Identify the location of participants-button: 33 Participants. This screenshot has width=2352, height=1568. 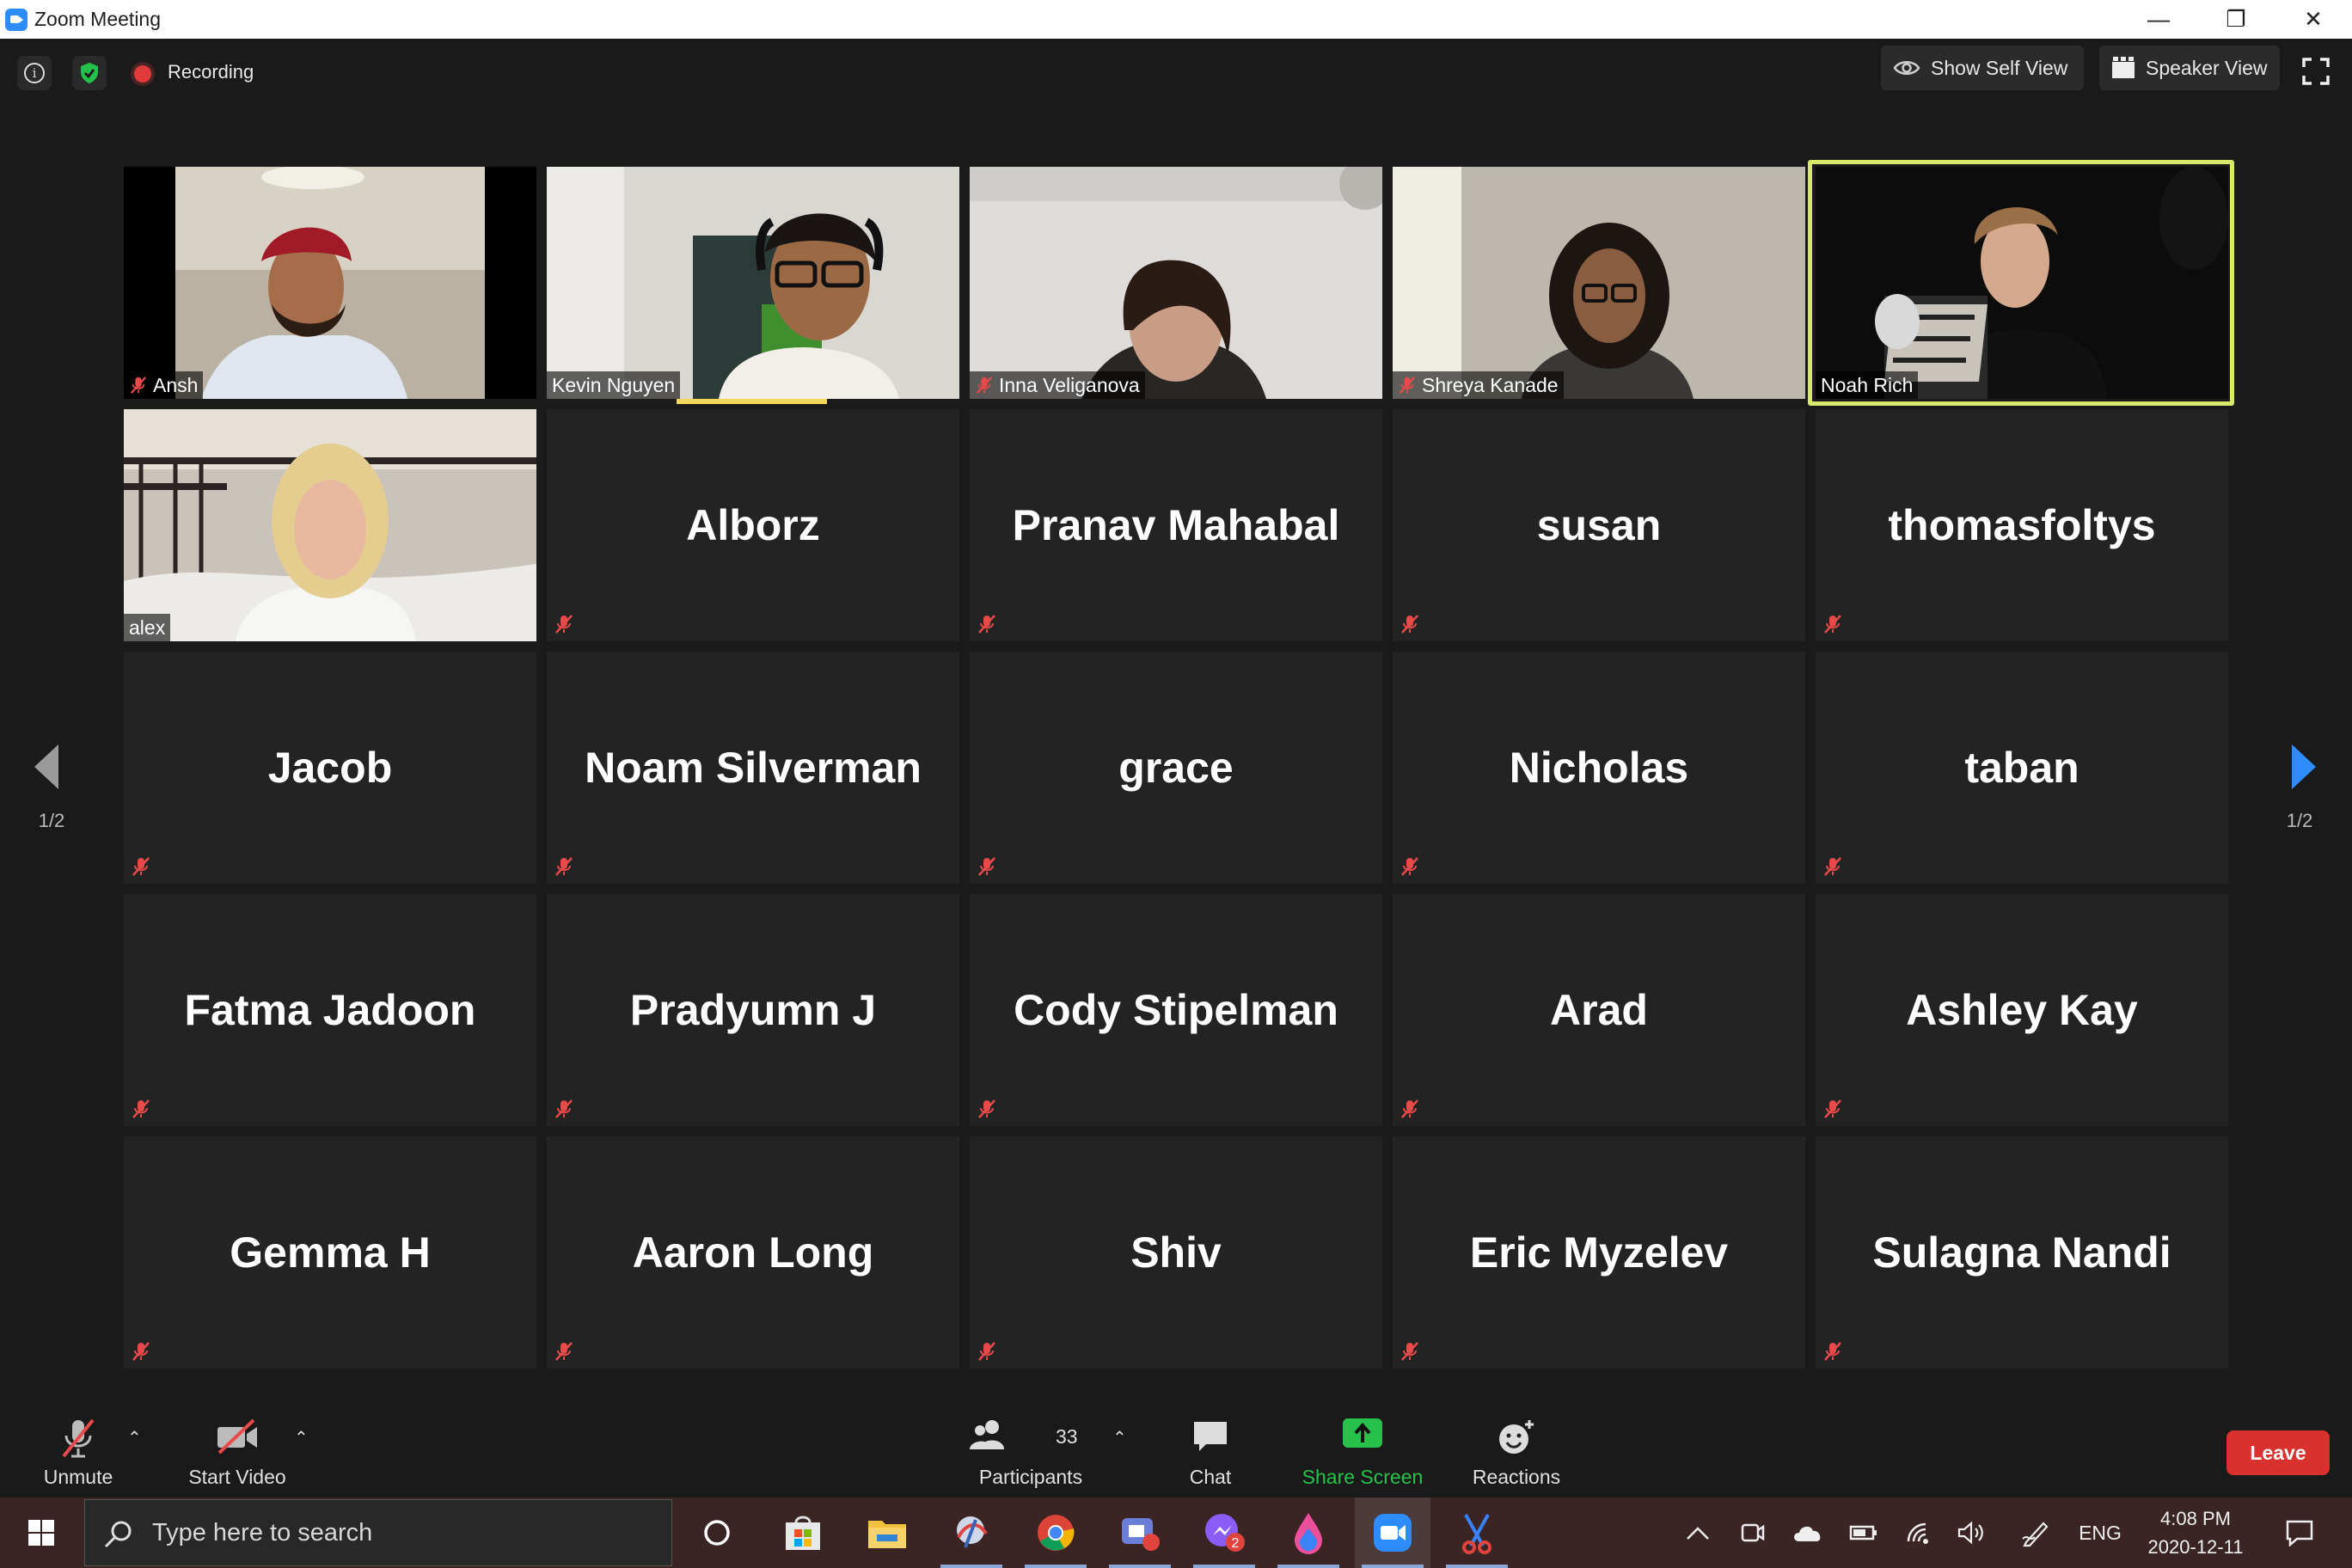
(1030, 1449).